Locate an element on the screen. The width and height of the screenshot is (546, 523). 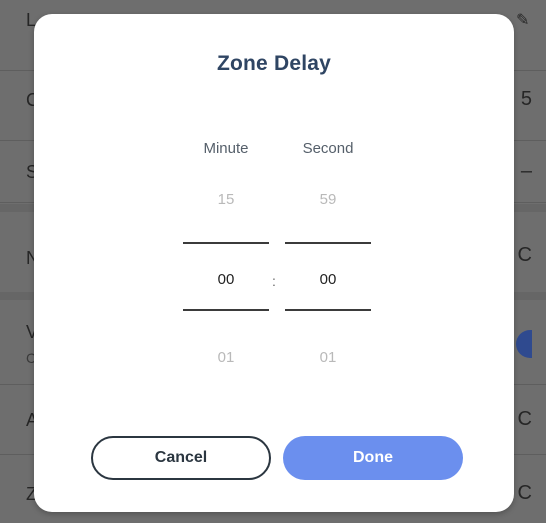
dialog-title: Zone Delay is located at coordinates (274, 63).